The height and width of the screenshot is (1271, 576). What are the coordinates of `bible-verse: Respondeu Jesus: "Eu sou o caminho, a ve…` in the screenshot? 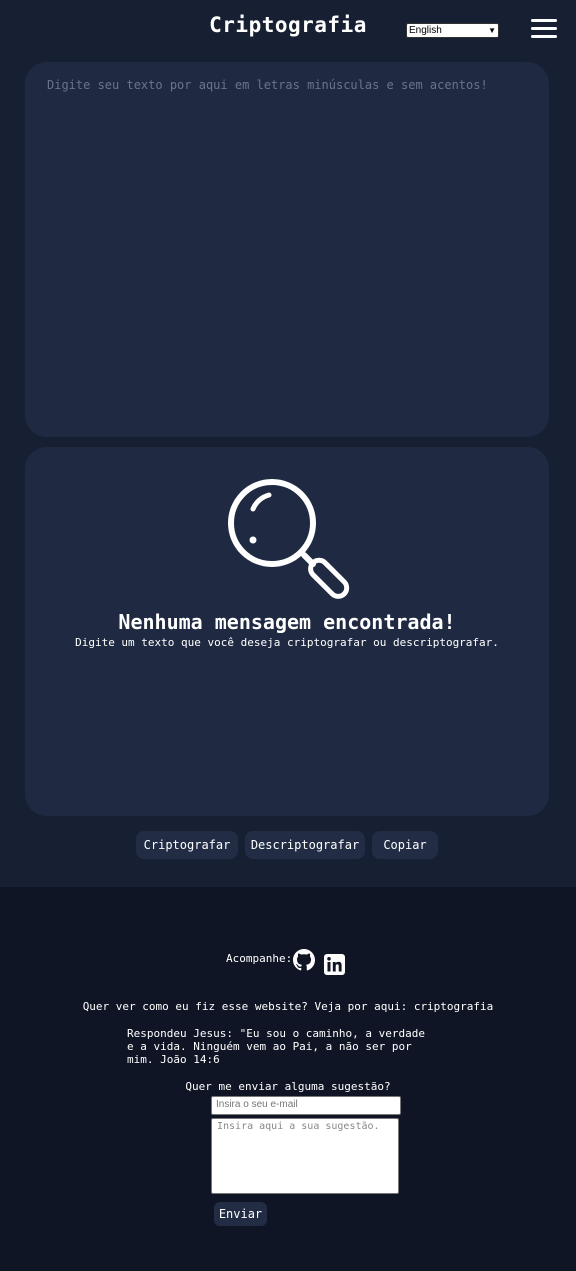 It's located at (276, 1046).